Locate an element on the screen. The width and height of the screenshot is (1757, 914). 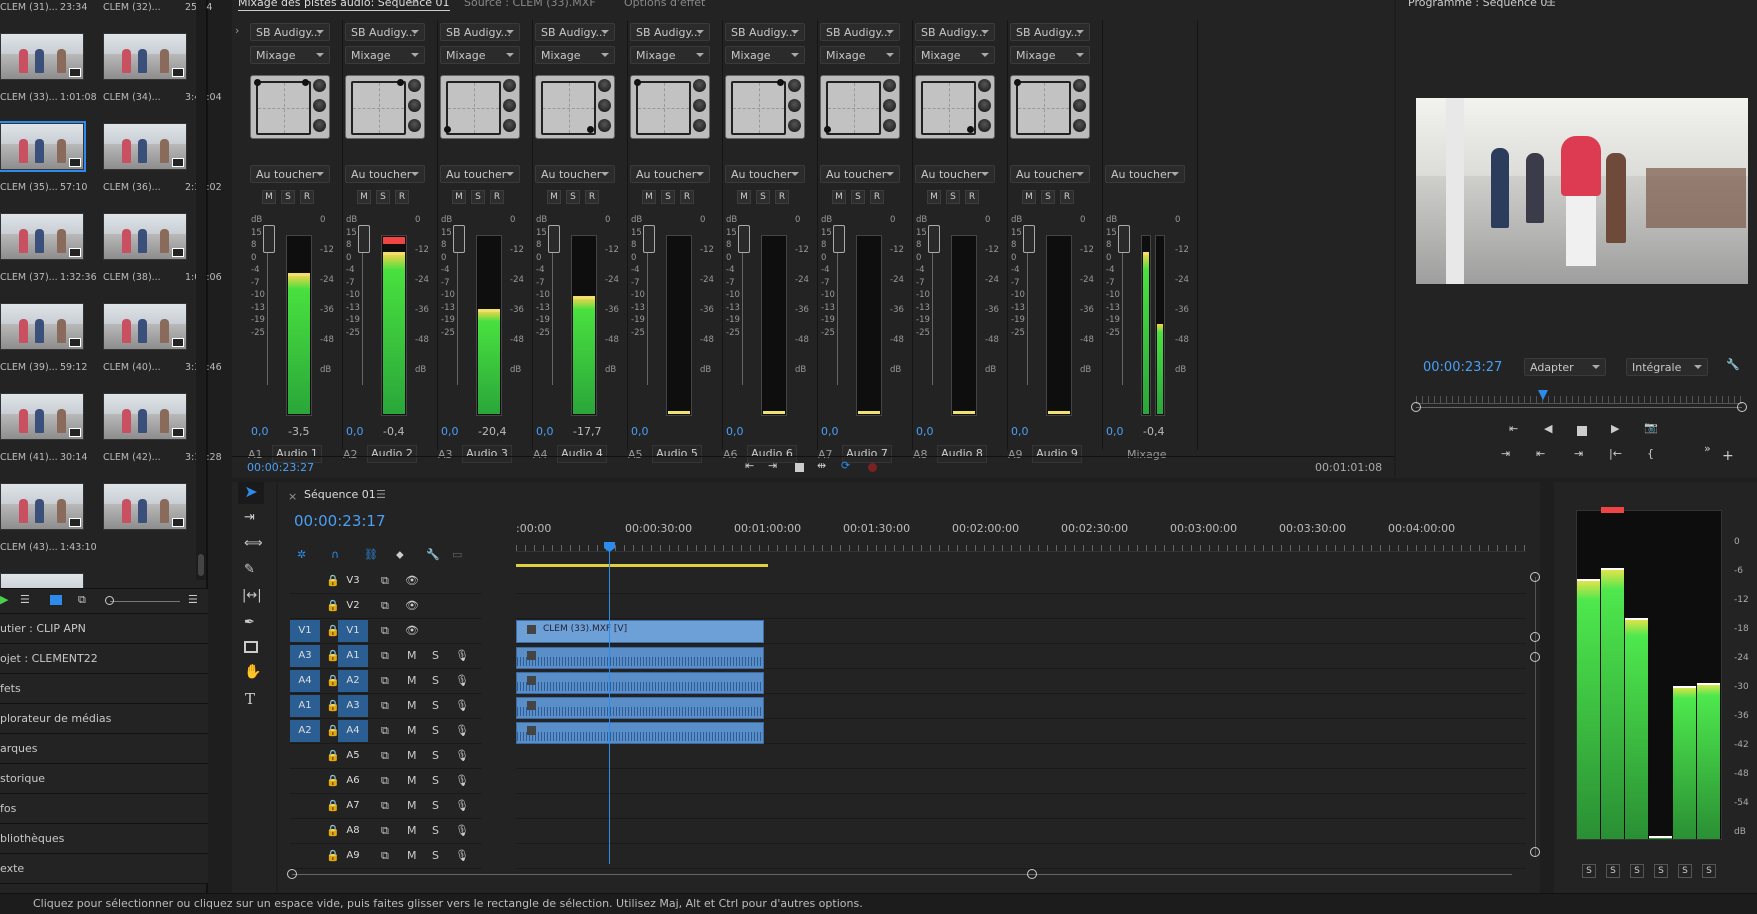
horizontal-zoom-scroll is located at coordinates (899, 874).